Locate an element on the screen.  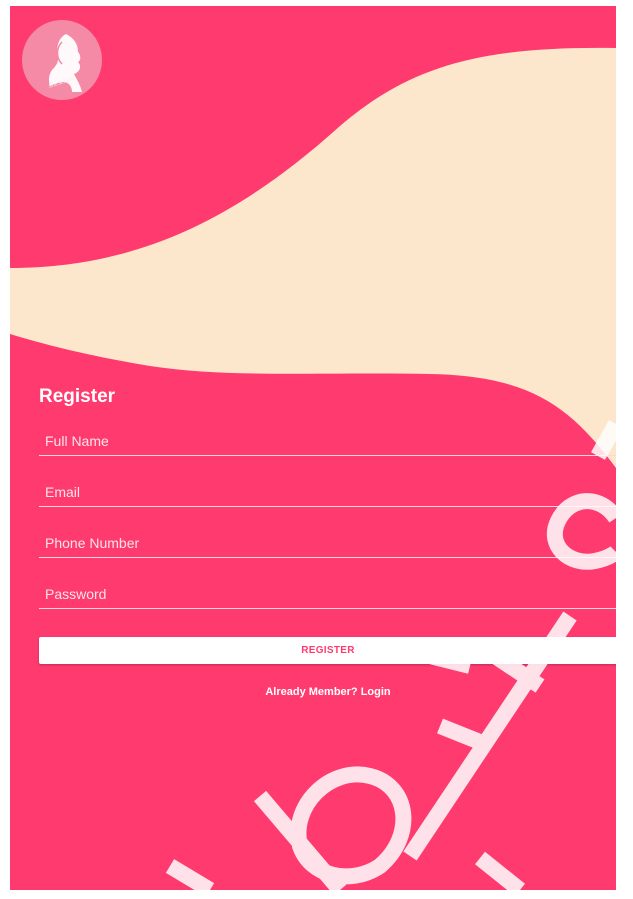
full-name-input is located at coordinates (327, 441).